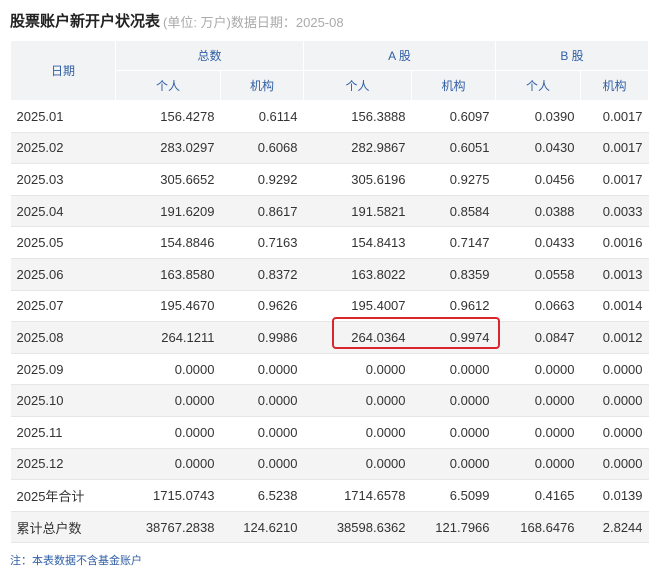  What do you see at coordinates (262, 274) in the screenshot?
I see `cell-total-inst: 0.8372` at bounding box center [262, 274].